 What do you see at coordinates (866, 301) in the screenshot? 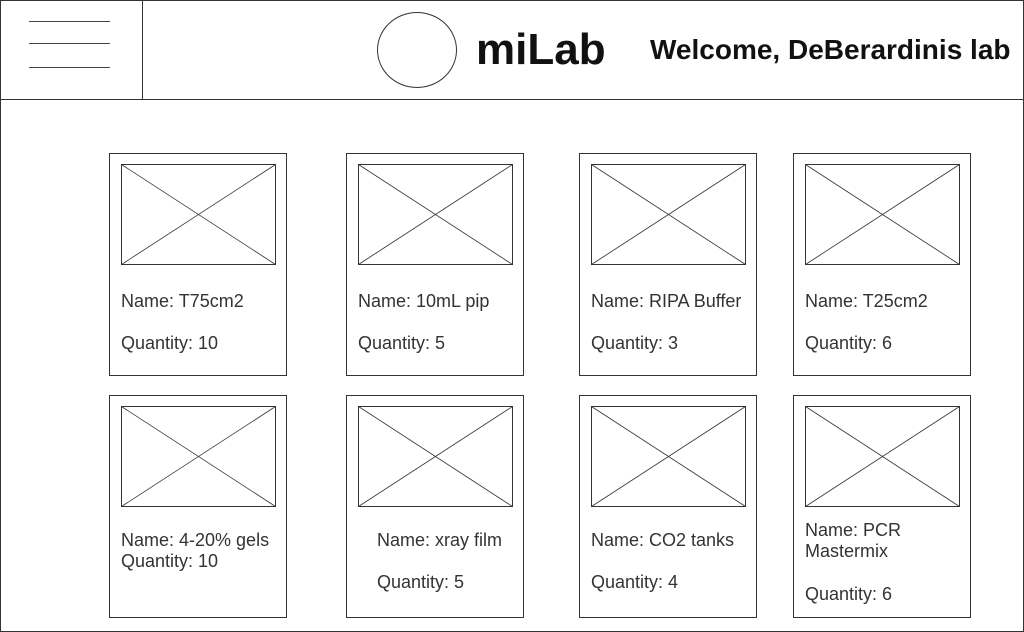
I see `item-name: Name: T25cm2` at bounding box center [866, 301].